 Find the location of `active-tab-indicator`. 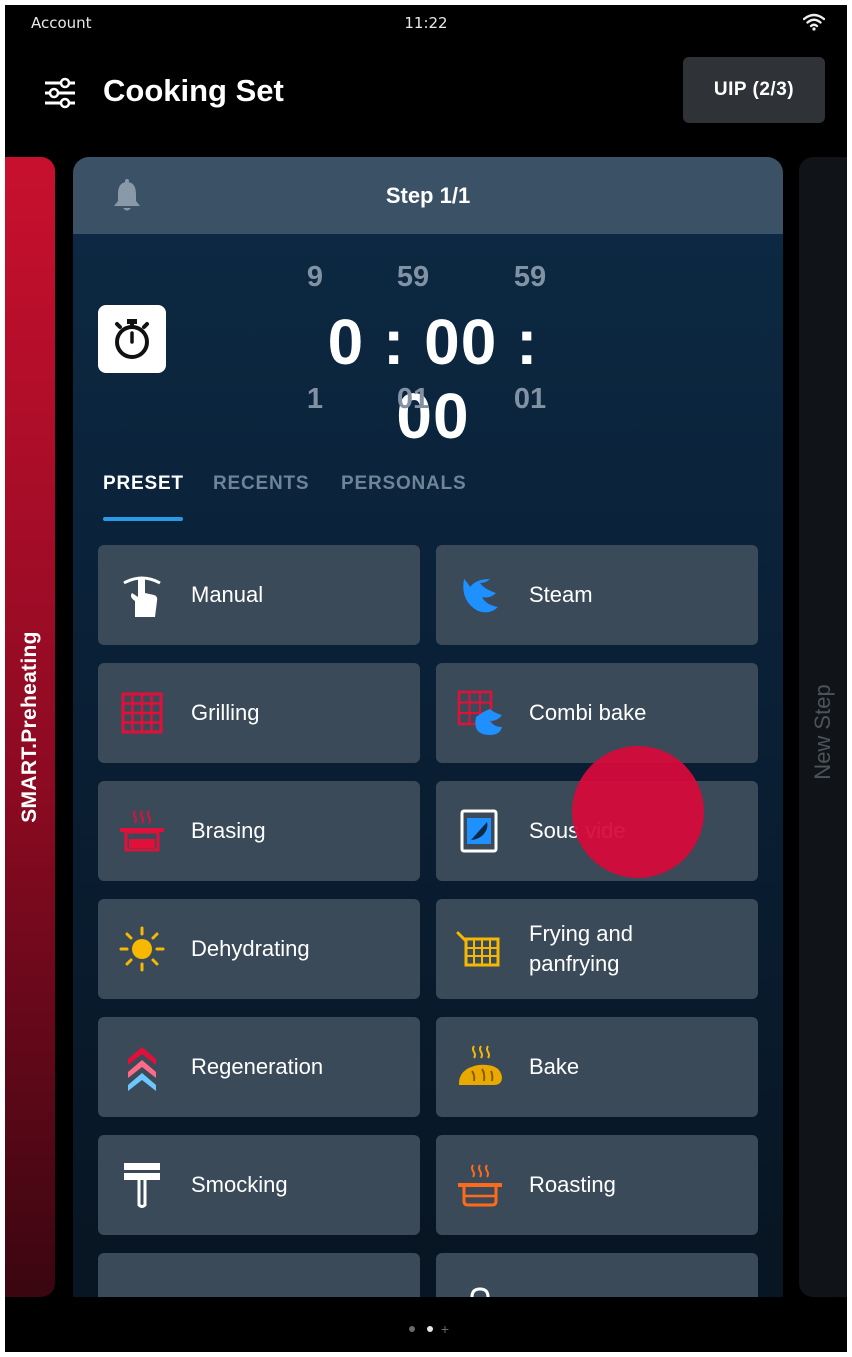

active-tab-indicator is located at coordinates (143, 519).